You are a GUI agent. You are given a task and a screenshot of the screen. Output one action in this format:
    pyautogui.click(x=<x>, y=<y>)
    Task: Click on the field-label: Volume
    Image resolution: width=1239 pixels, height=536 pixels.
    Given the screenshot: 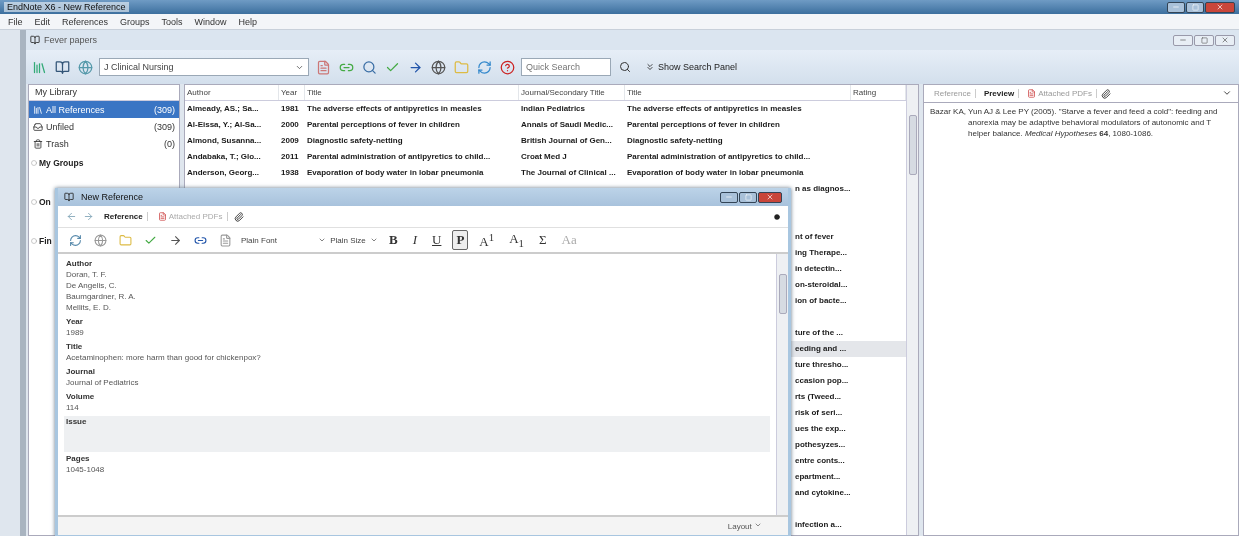 What is the action you would take?
    pyautogui.click(x=81, y=397)
    